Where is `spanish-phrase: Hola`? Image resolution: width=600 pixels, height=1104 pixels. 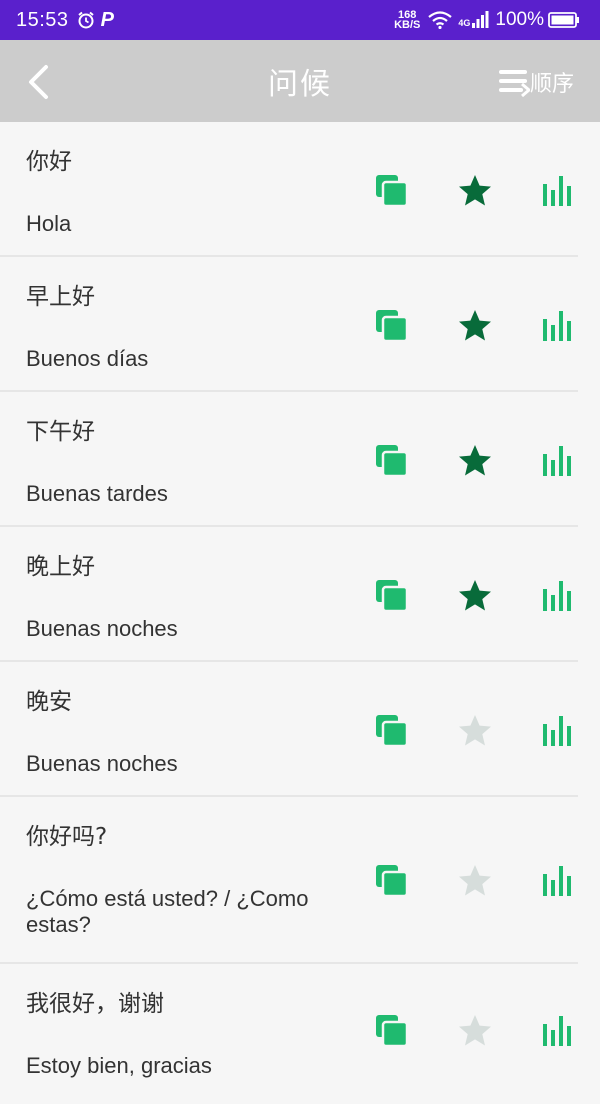 spanish-phrase: Hola is located at coordinates (49, 223).